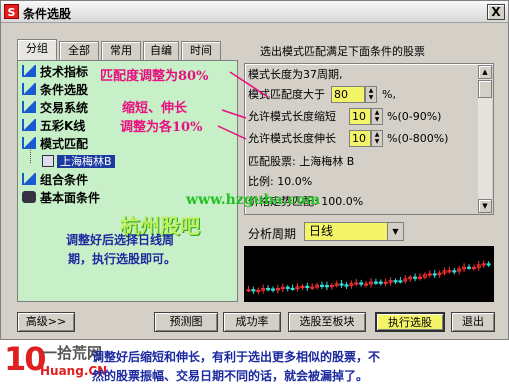  What do you see at coordinates (232, 132) in the screenshot?
I see `arrow-to-extend` at bounding box center [232, 132].